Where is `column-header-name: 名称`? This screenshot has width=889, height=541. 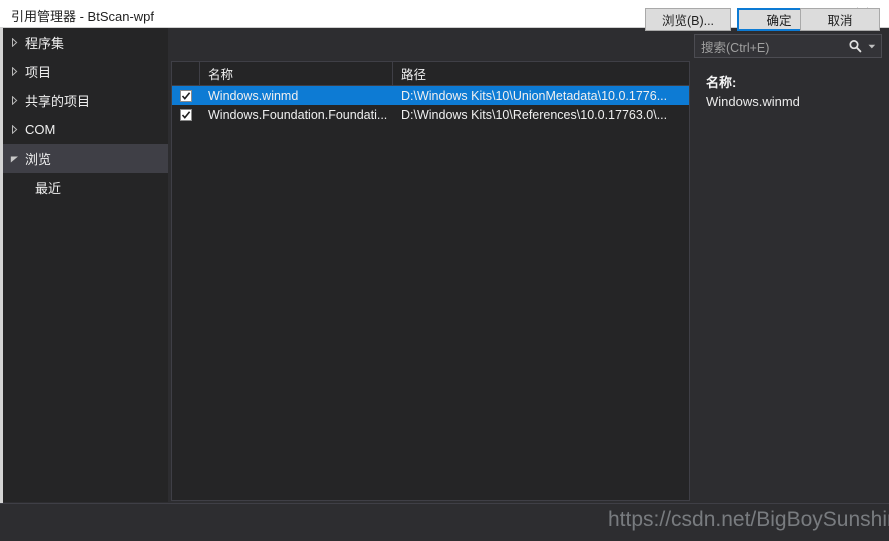
column-header-name: 名称 is located at coordinates (296, 73).